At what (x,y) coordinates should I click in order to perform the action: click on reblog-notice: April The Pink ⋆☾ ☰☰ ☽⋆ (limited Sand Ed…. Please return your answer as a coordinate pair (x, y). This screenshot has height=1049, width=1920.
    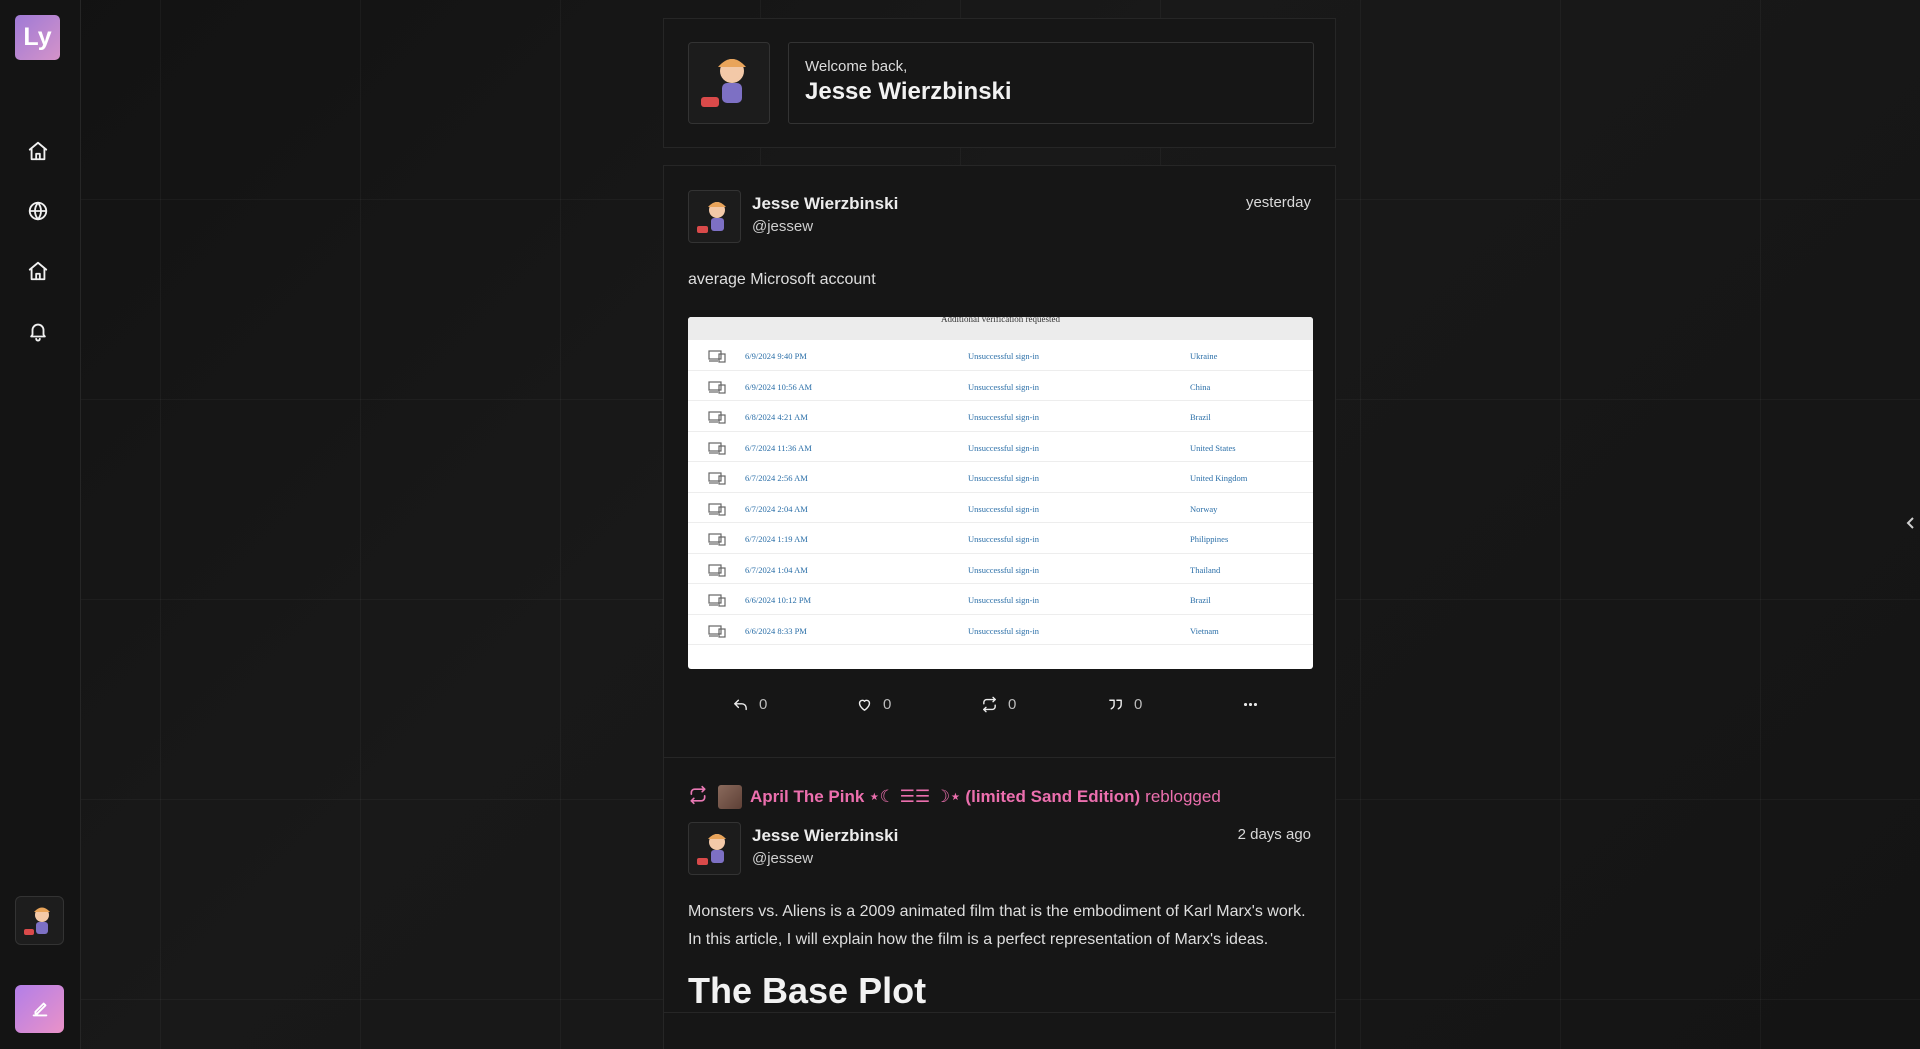
    Looking at the image, I should click on (999, 797).